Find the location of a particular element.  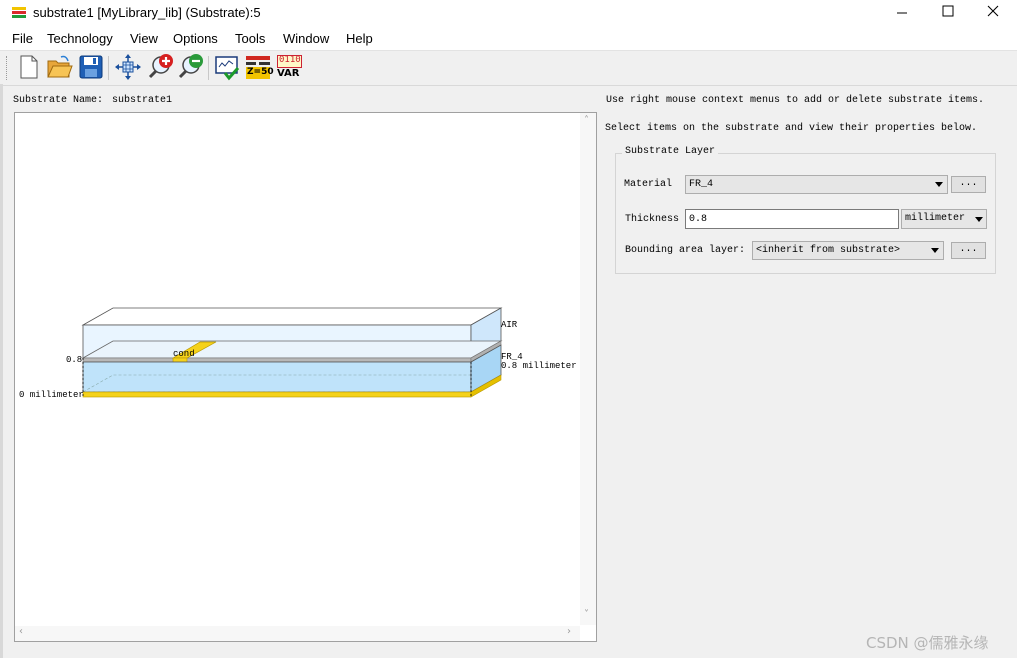

cond-label: cond is located at coordinates (184, 354).